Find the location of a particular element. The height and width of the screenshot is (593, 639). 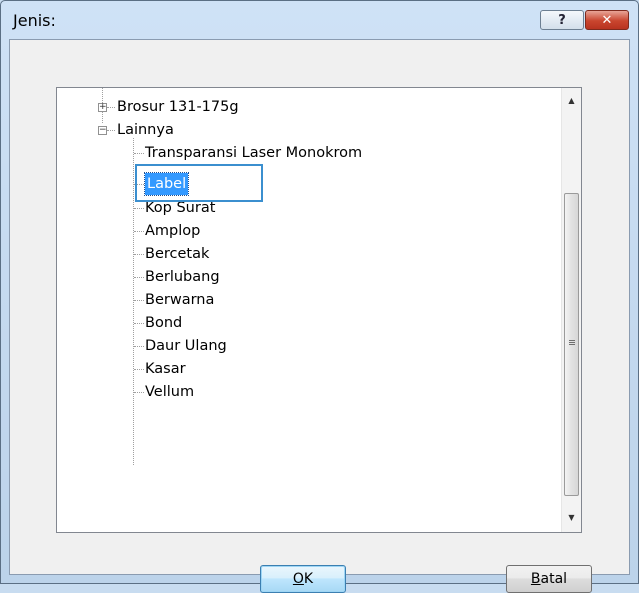

tree-item-lainnya: Lainnya is located at coordinates (145, 130).